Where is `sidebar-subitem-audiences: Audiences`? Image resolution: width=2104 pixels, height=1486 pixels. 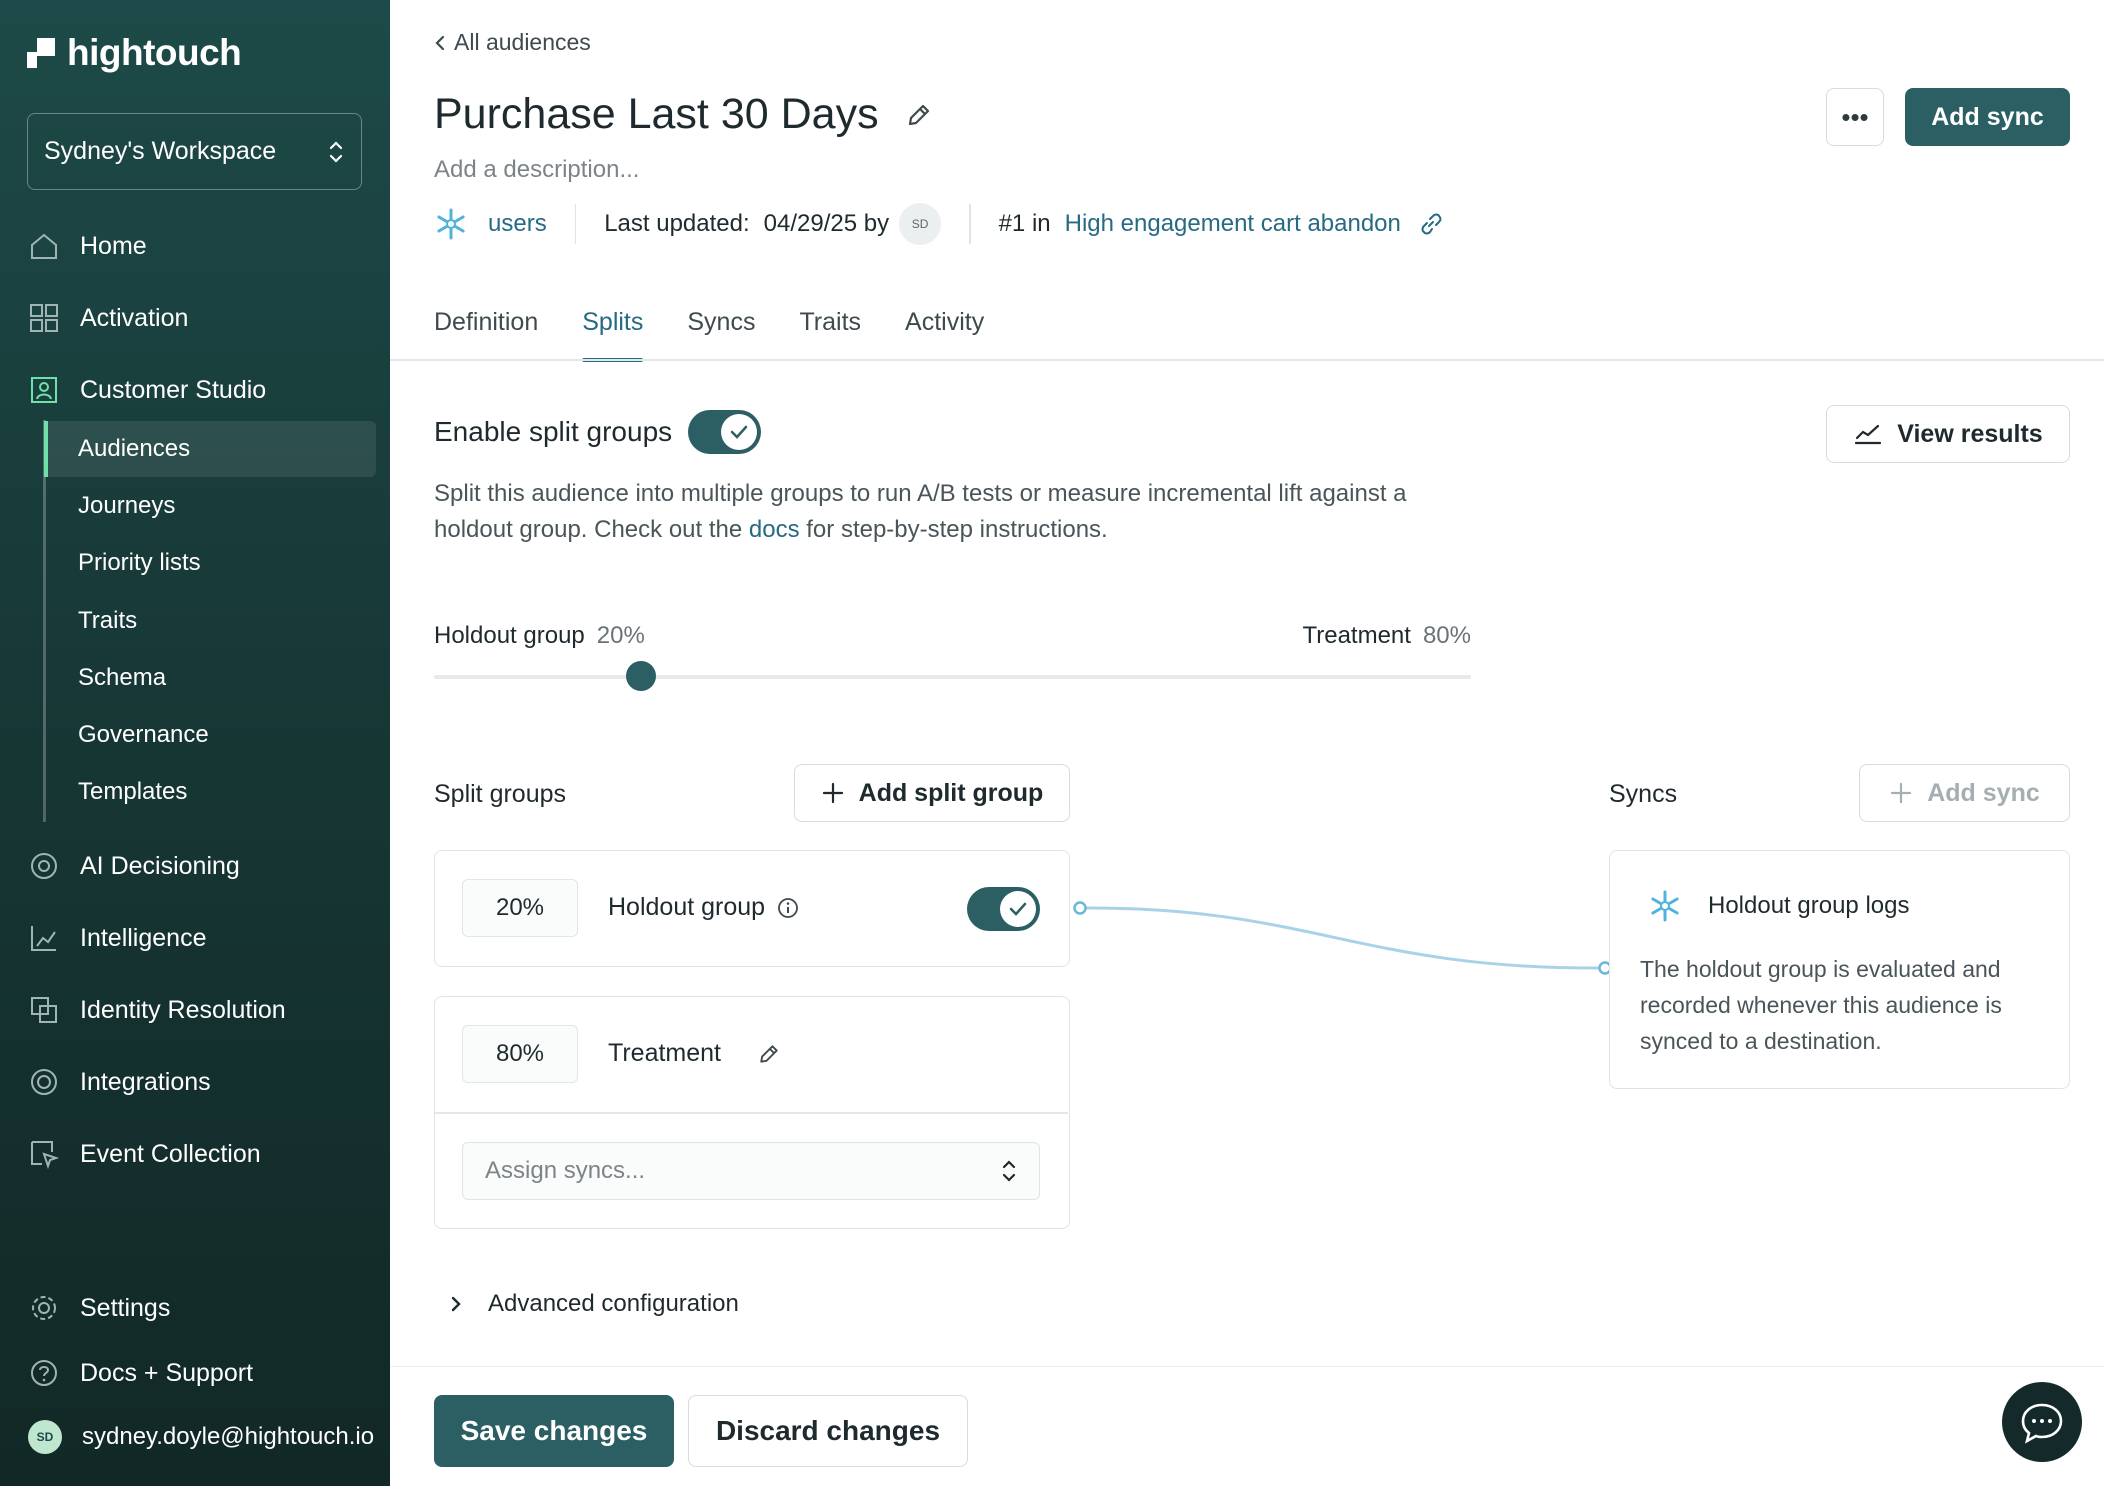 sidebar-subitem-audiences: Audiences is located at coordinates (134, 449).